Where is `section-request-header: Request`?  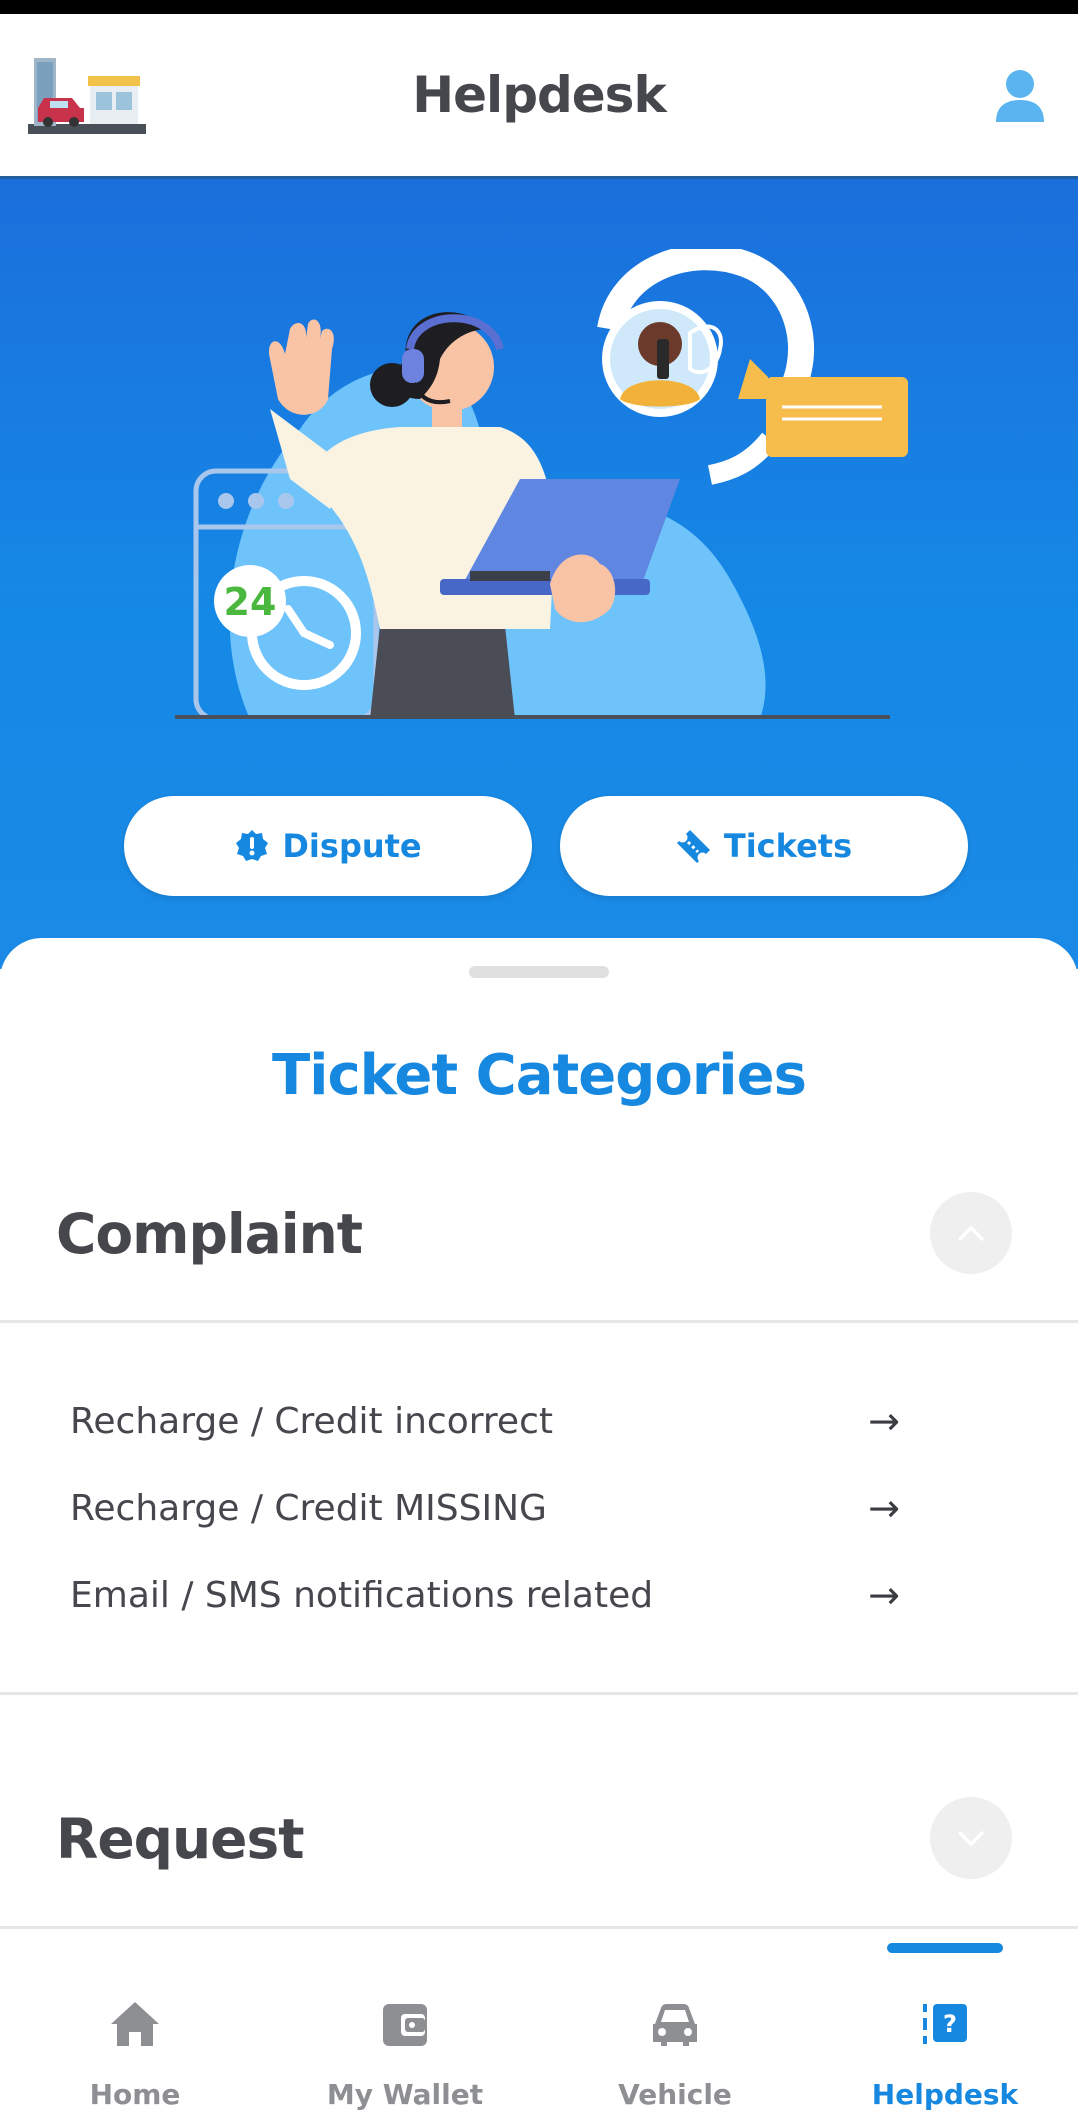 section-request-header: Request is located at coordinates (539, 1840).